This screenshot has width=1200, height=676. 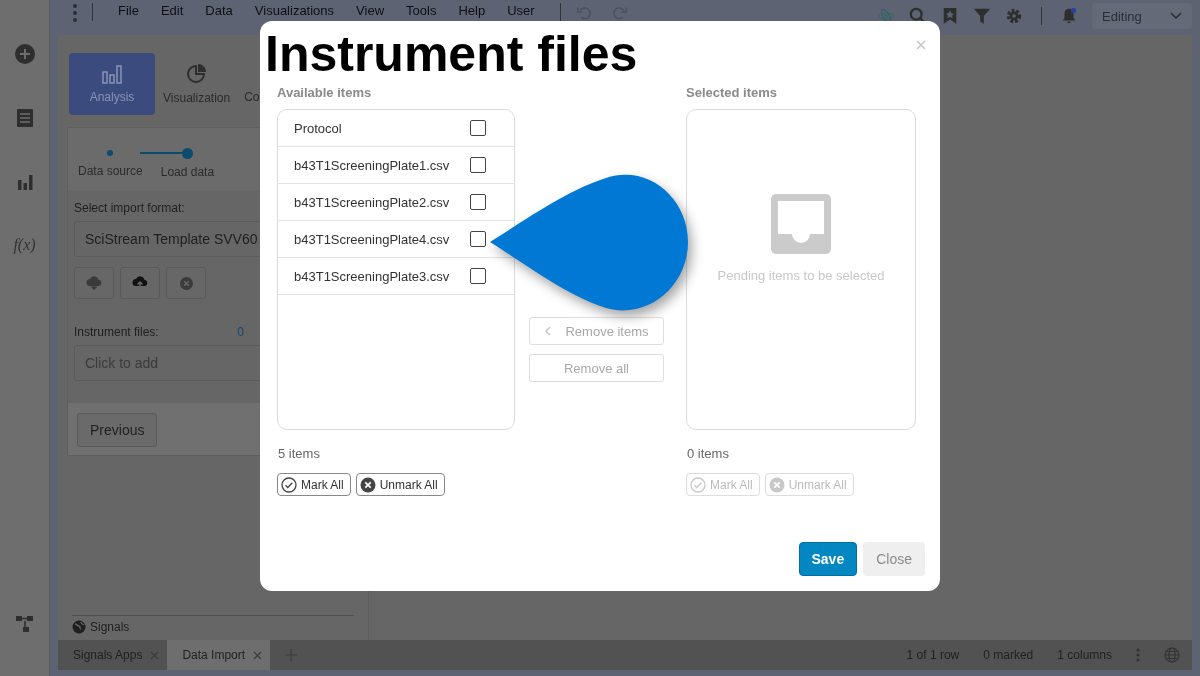 I want to click on mode-tab: Analysis, so click(x=112, y=84).